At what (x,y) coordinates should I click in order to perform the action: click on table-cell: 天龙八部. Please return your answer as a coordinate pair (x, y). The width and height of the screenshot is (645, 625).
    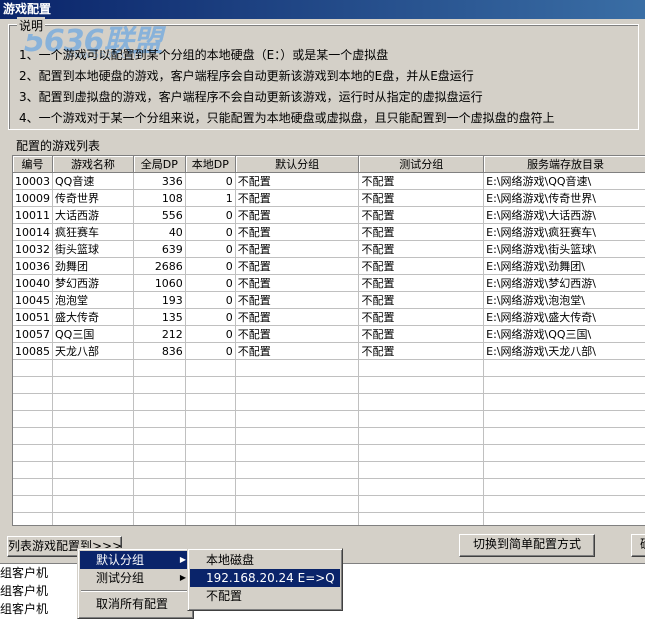
    Looking at the image, I should click on (93, 351).